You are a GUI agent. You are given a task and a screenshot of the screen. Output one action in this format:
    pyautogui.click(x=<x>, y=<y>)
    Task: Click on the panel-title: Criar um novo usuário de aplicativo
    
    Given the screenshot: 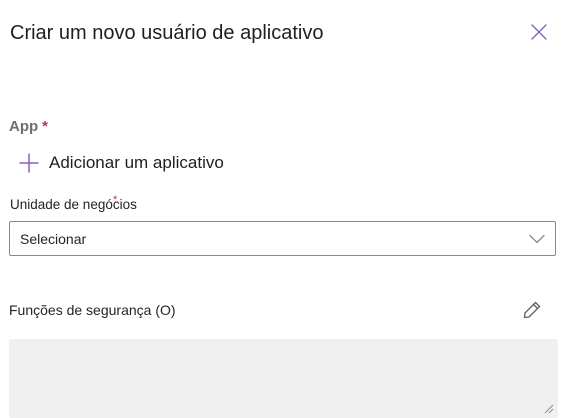 What is the action you would take?
    pyautogui.click(x=167, y=33)
    